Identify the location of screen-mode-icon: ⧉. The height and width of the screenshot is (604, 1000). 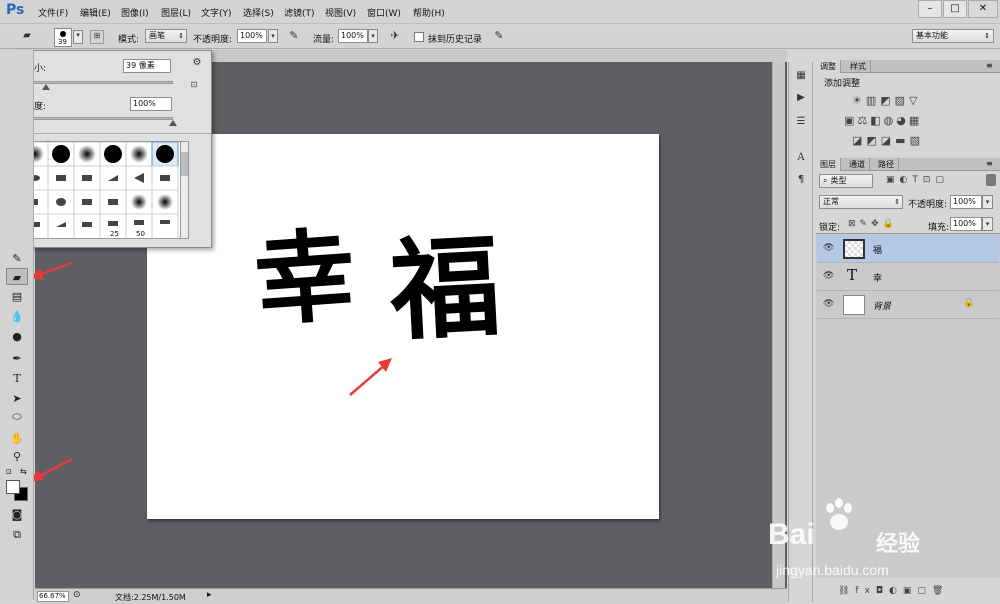
(17, 534).